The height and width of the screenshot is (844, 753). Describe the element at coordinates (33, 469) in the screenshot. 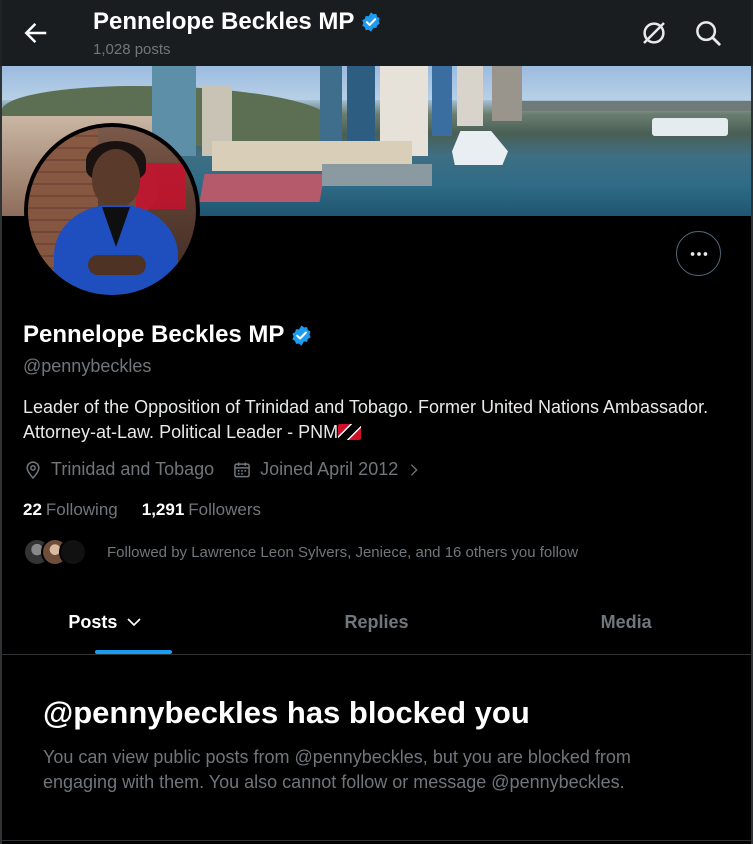

I see `location-icon` at that location.